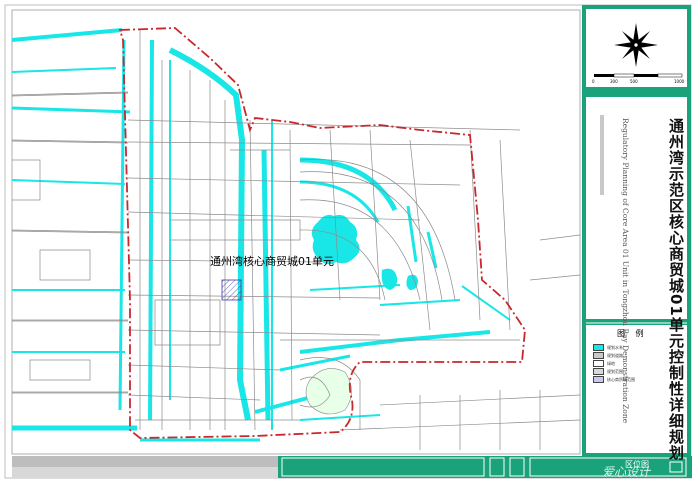  Describe the element at coordinates (615, 347) in the screenshot. I see `legend-label: 规划水系` at that location.